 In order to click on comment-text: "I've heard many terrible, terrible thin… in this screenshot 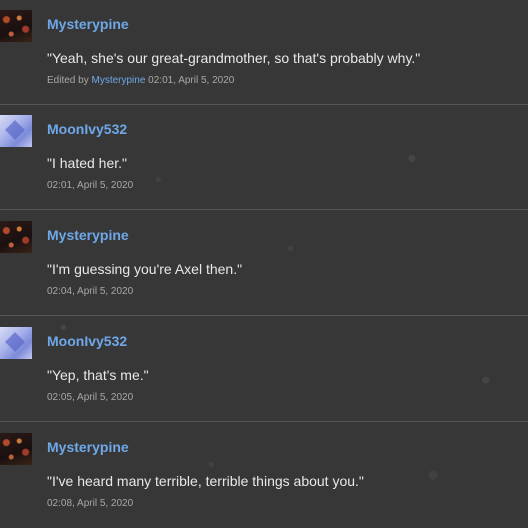, I will do `click(205, 481)`.